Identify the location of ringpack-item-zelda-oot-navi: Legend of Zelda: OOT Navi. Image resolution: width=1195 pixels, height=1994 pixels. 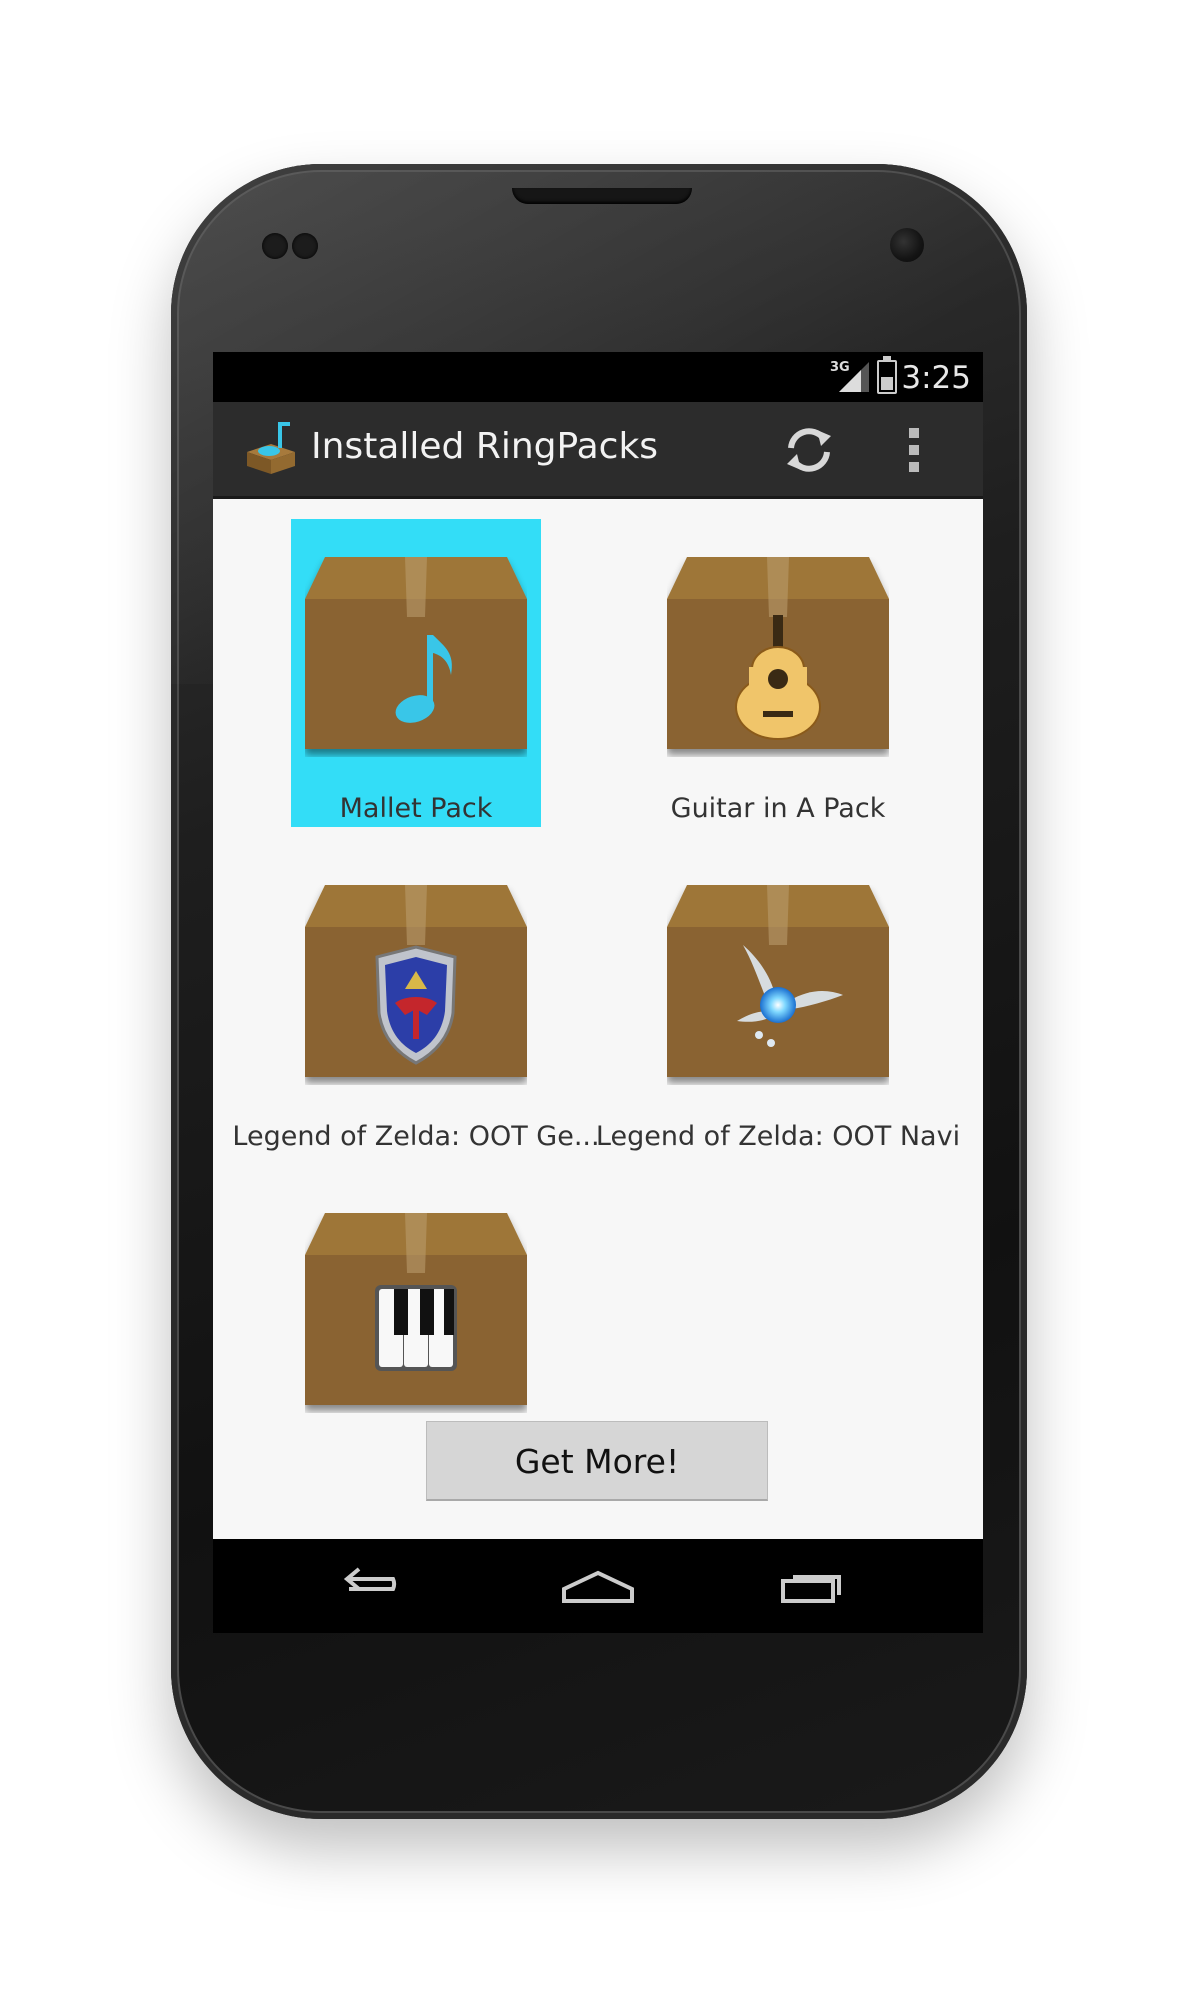
(778, 1001).